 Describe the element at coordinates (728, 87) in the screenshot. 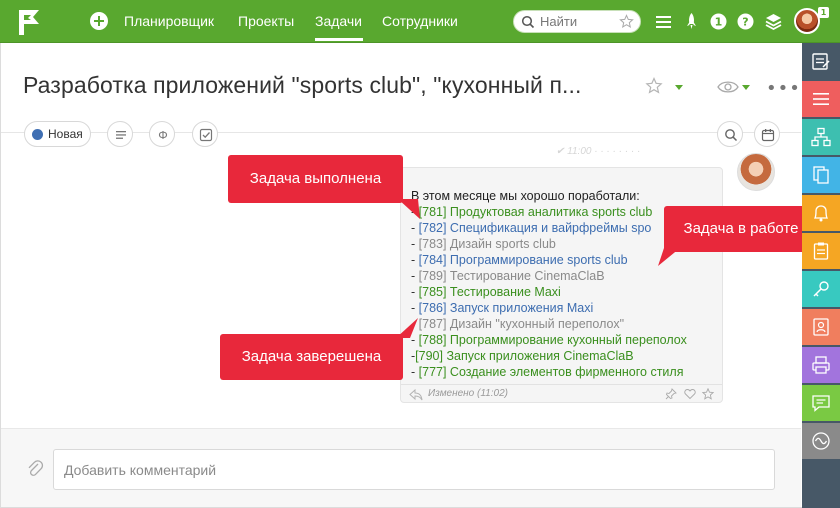

I see `eye-icon` at that location.